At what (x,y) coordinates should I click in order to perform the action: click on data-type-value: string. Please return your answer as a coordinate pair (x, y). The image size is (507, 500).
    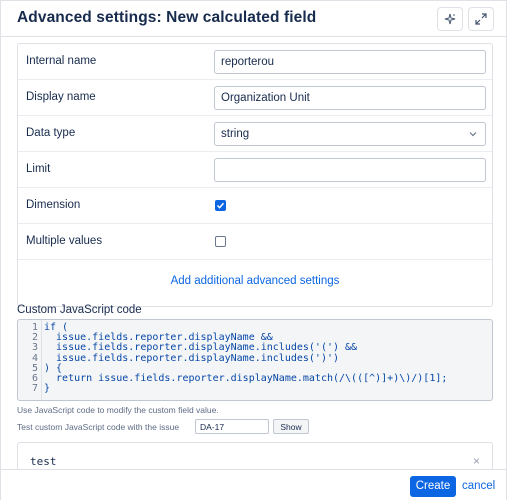
    Looking at the image, I should click on (235, 134).